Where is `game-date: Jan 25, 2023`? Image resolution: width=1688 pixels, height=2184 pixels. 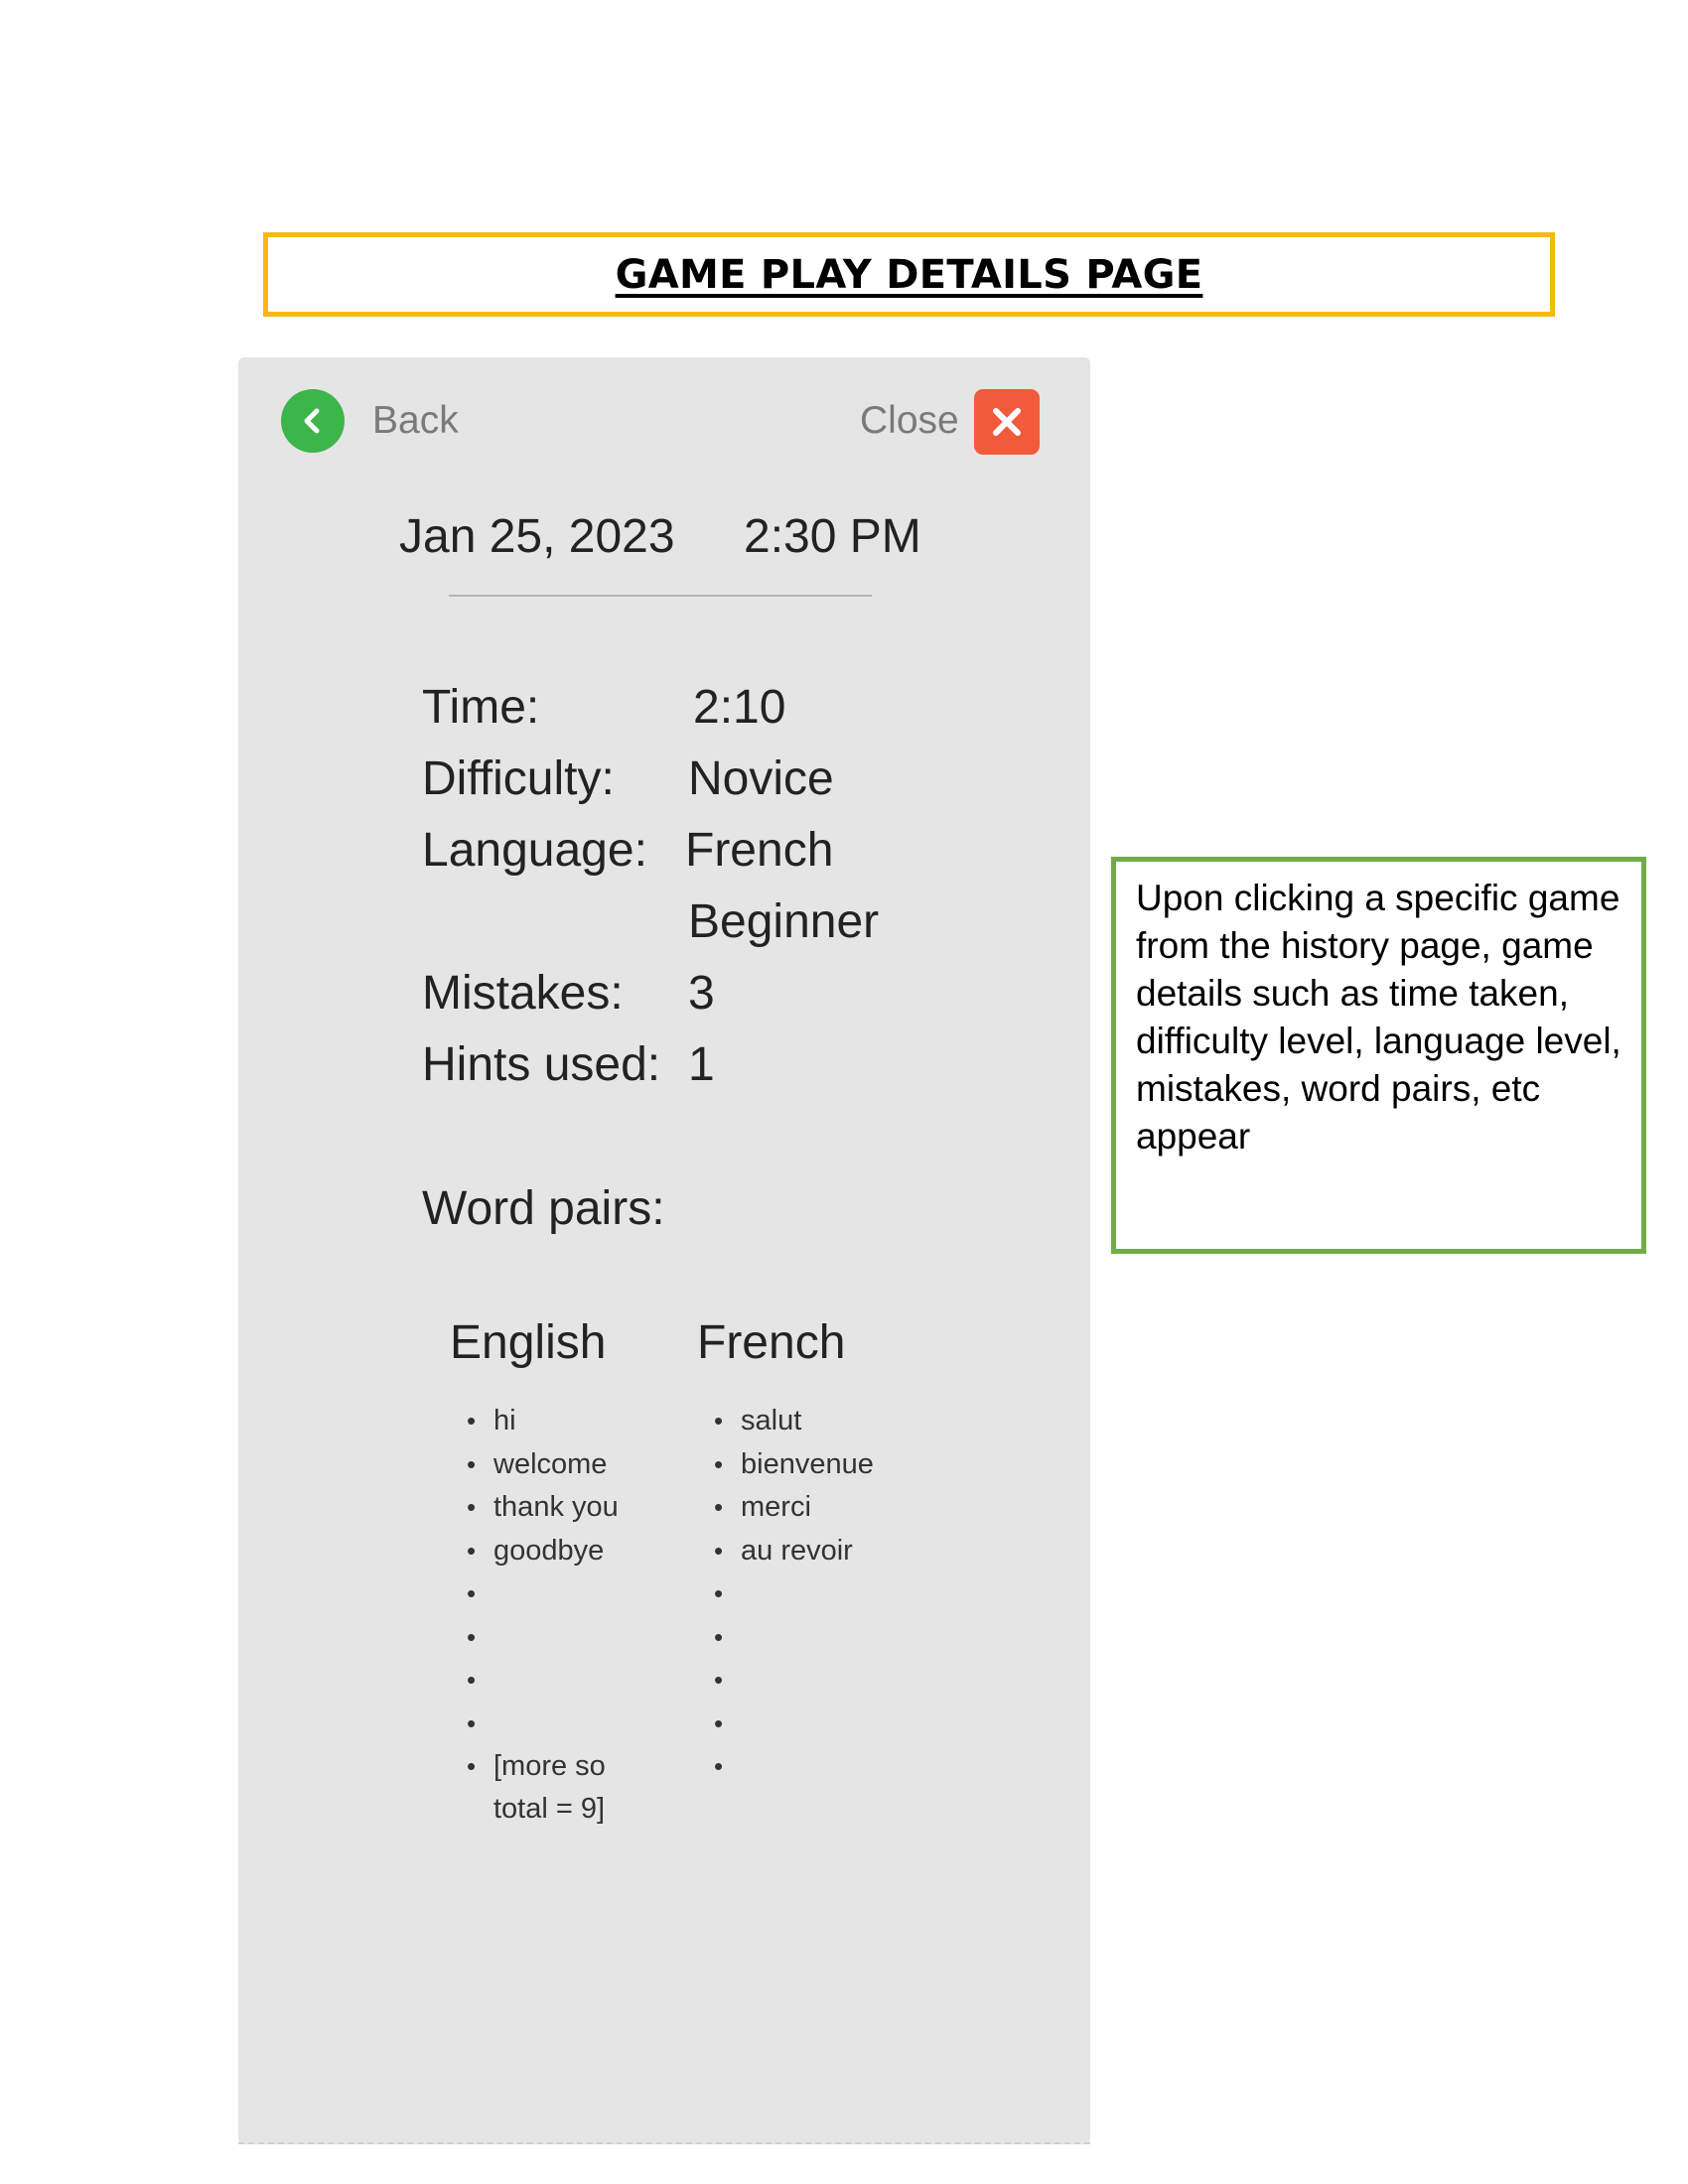
game-date: Jan 25, 2023 is located at coordinates (537, 536).